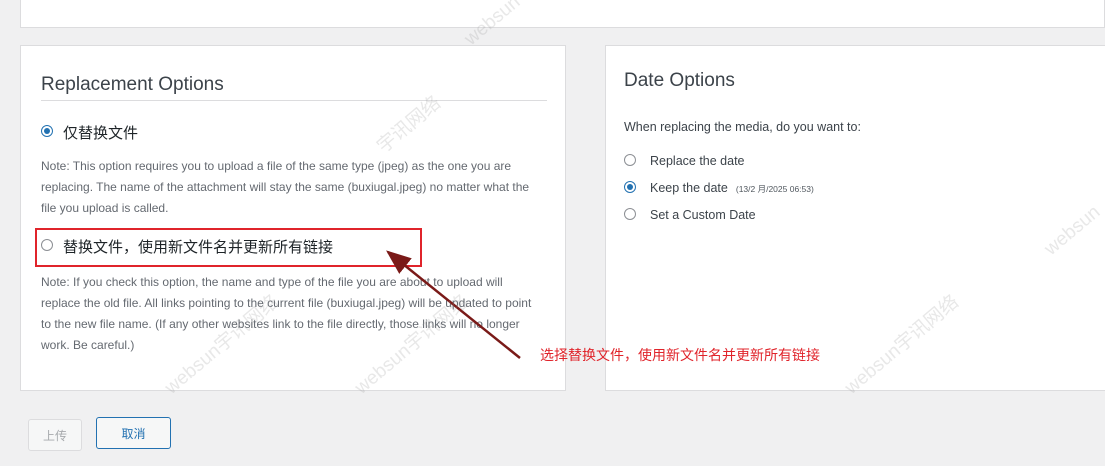  Describe the element at coordinates (294, 100) in the screenshot. I see `title-divider` at that location.